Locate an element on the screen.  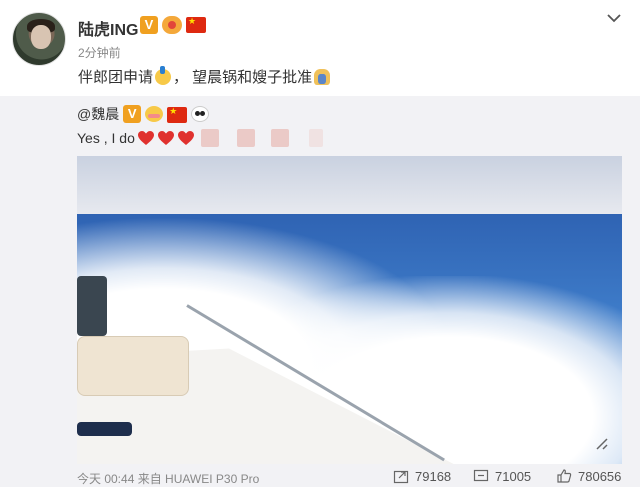
repost-icon is located at coordinates (401, 477).